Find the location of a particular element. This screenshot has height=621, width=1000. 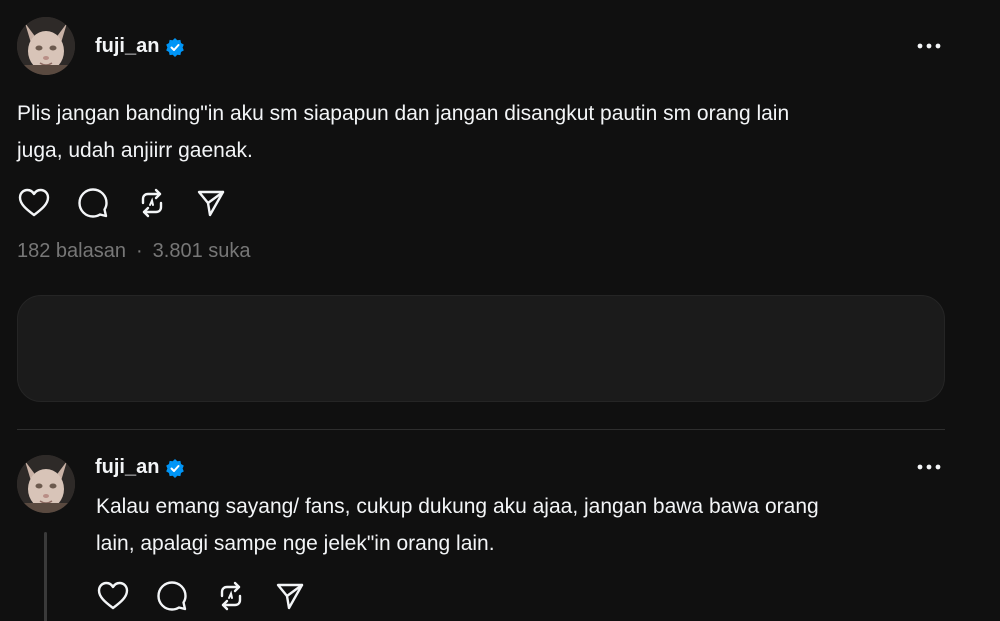

post-actions is located at coordinates (122, 203).